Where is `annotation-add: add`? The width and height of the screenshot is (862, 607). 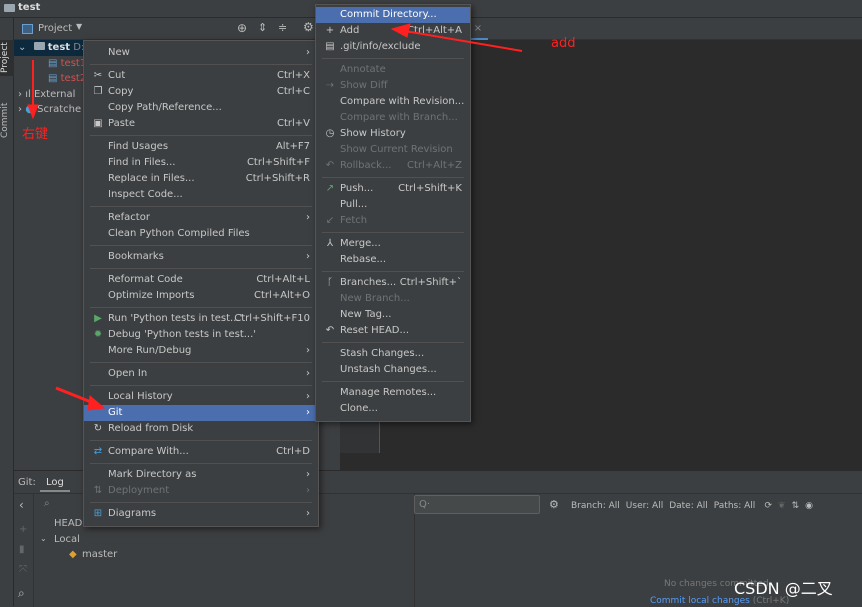 annotation-add: add is located at coordinates (563, 43).